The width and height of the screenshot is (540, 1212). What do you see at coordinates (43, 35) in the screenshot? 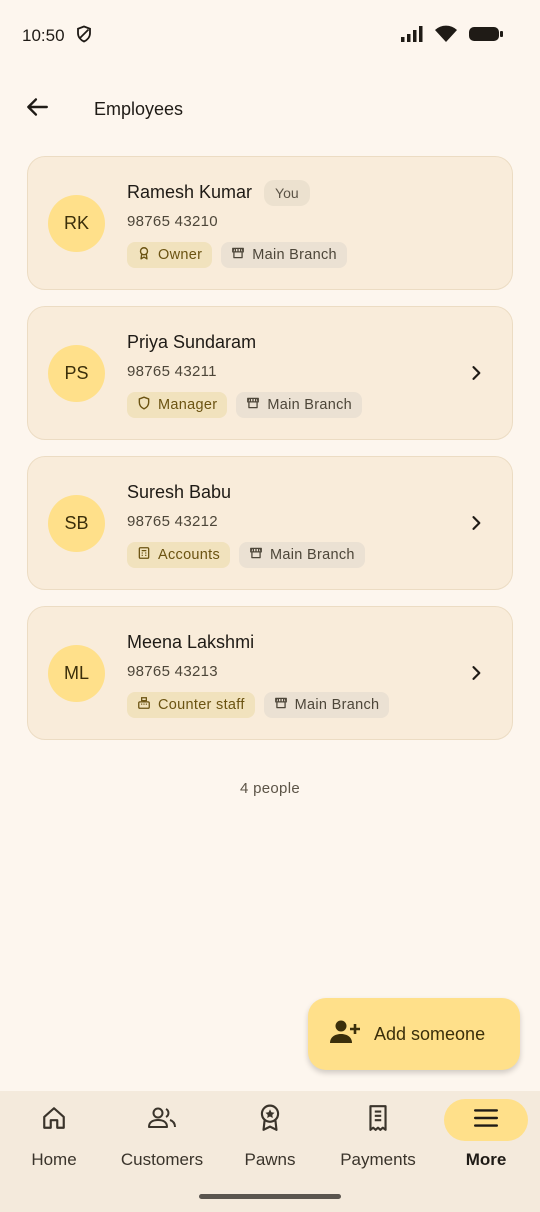
I see `status-time: 10:50` at bounding box center [43, 35].